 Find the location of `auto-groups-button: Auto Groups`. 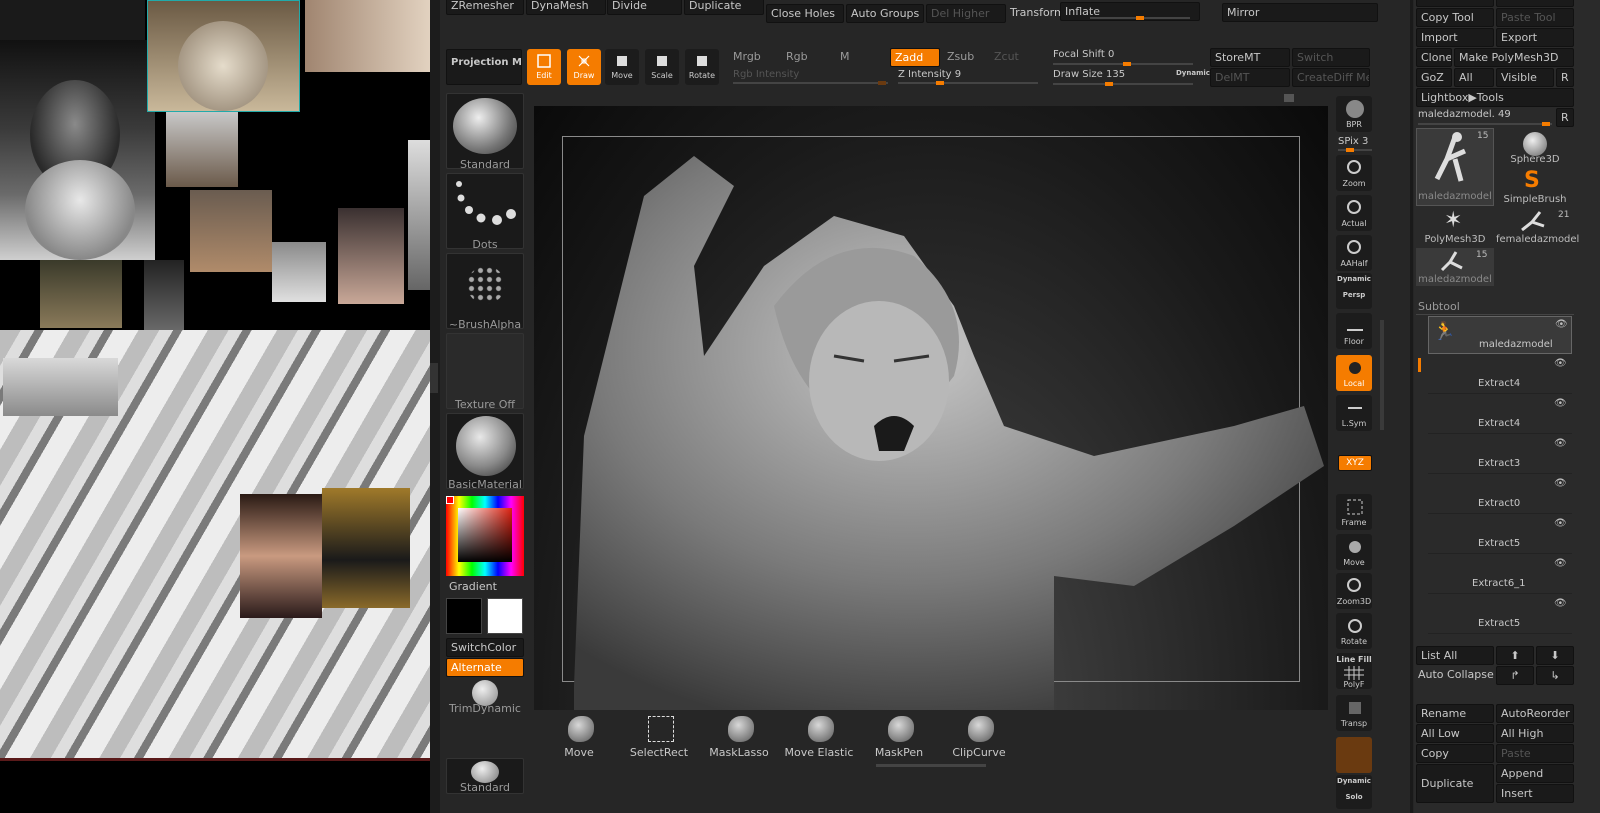

auto-groups-button: Auto Groups is located at coordinates (885, 13).